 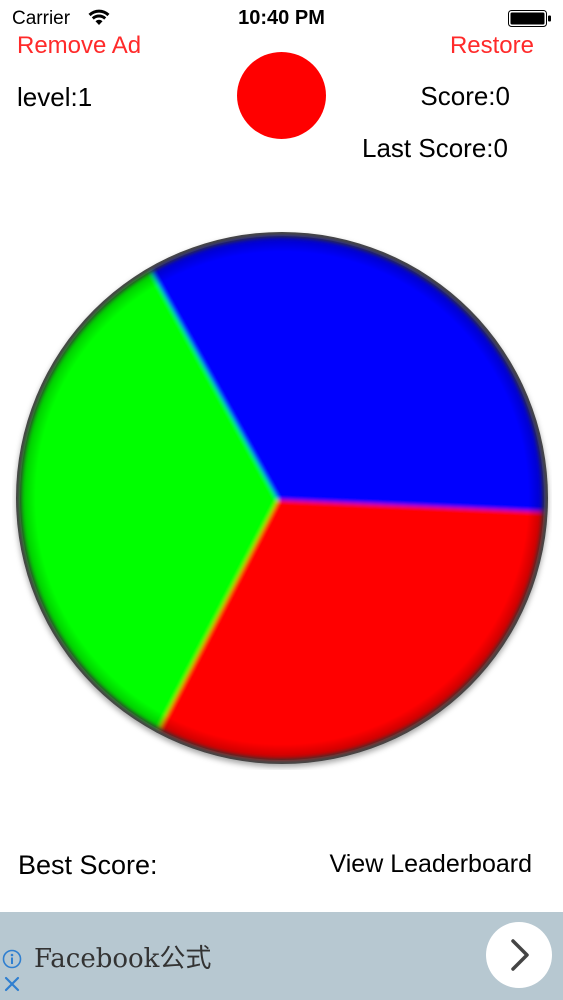 I want to click on level-label: level:1, so click(x=55, y=97).